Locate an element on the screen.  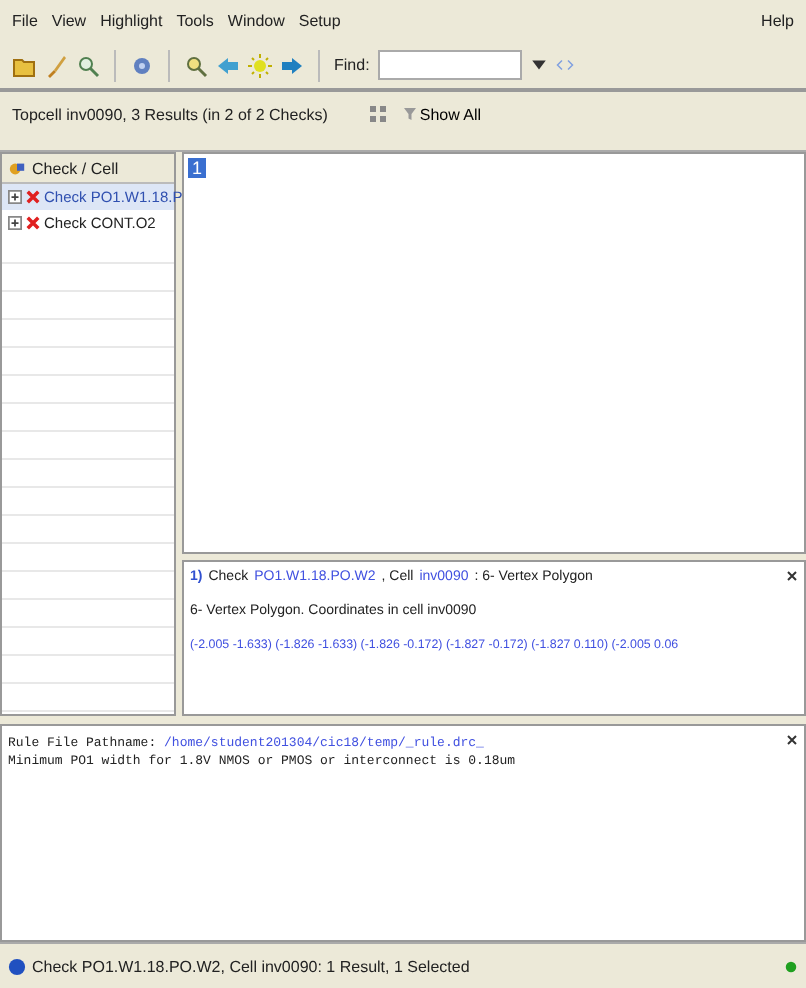
results-summary: Topcell inv0090, 3 Results (in 2 of 2 Checks) is located at coordinates (170, 114).